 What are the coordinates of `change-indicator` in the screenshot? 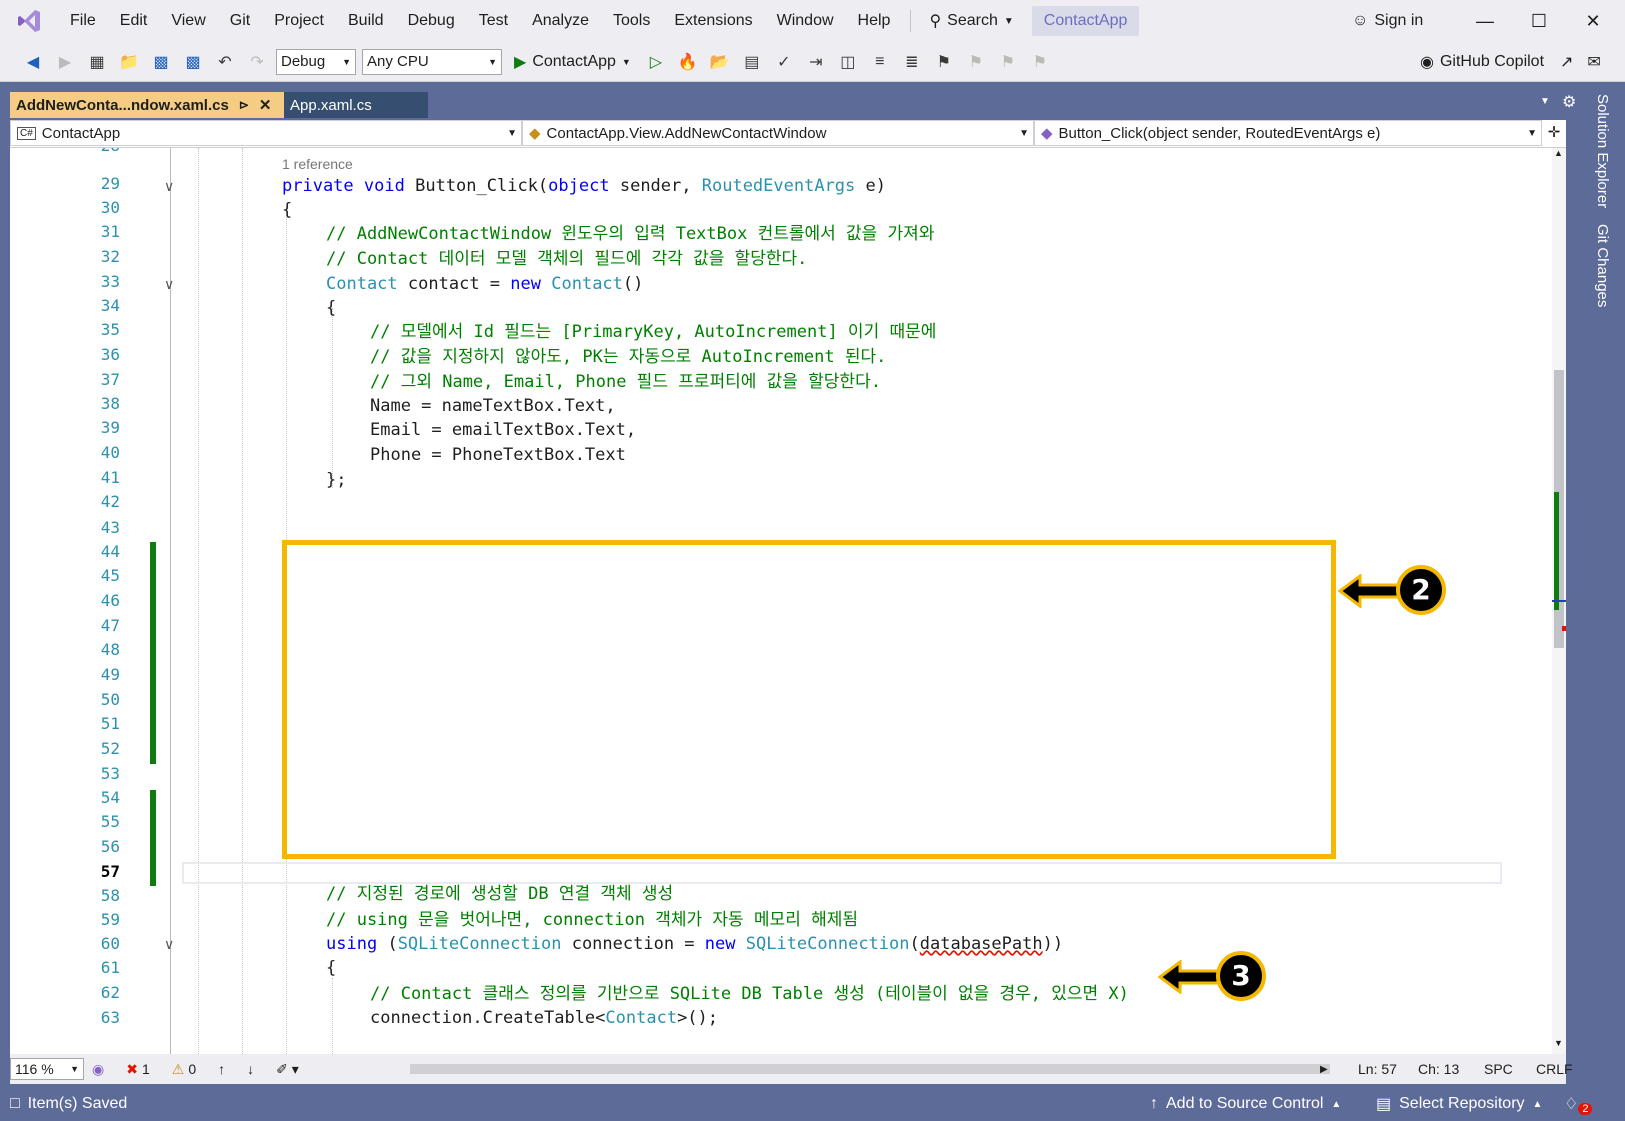 It's located at (153, 838).